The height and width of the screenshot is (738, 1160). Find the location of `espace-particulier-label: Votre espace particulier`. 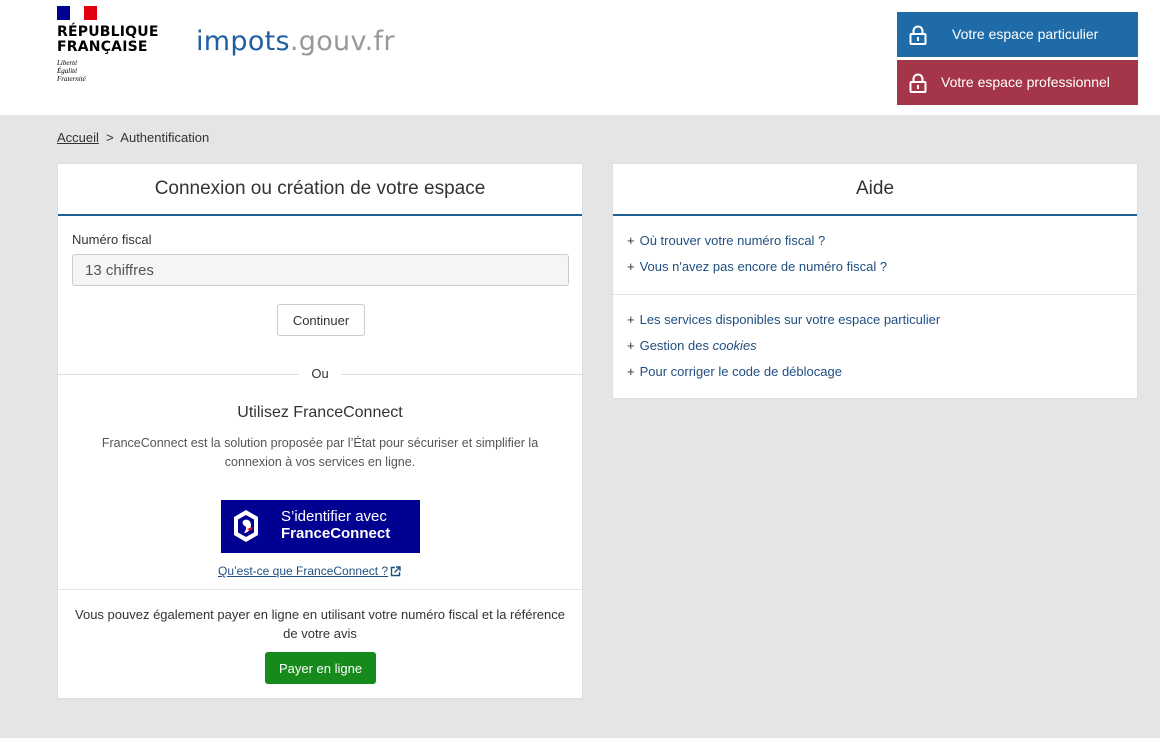

espace-particulier-label: Votre espace particulier is located at coordinates (1025, 34).